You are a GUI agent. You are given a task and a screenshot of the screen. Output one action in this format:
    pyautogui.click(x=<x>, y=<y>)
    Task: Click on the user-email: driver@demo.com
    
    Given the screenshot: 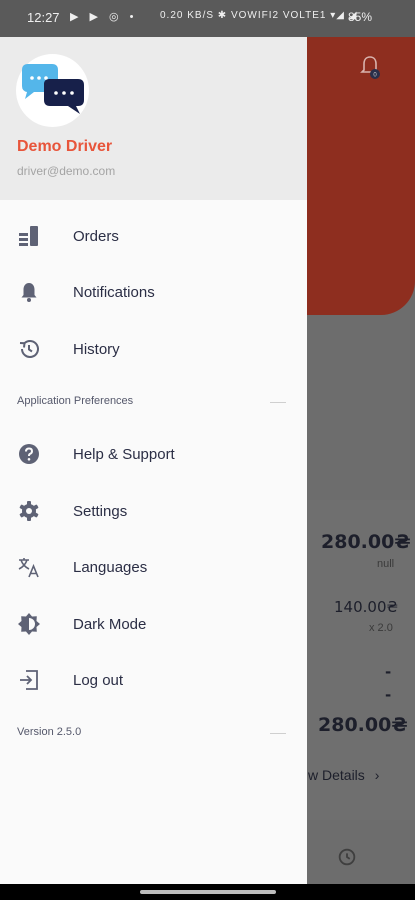 What is the action you would take?
    pyautogui.click(x=66, y=171)
    